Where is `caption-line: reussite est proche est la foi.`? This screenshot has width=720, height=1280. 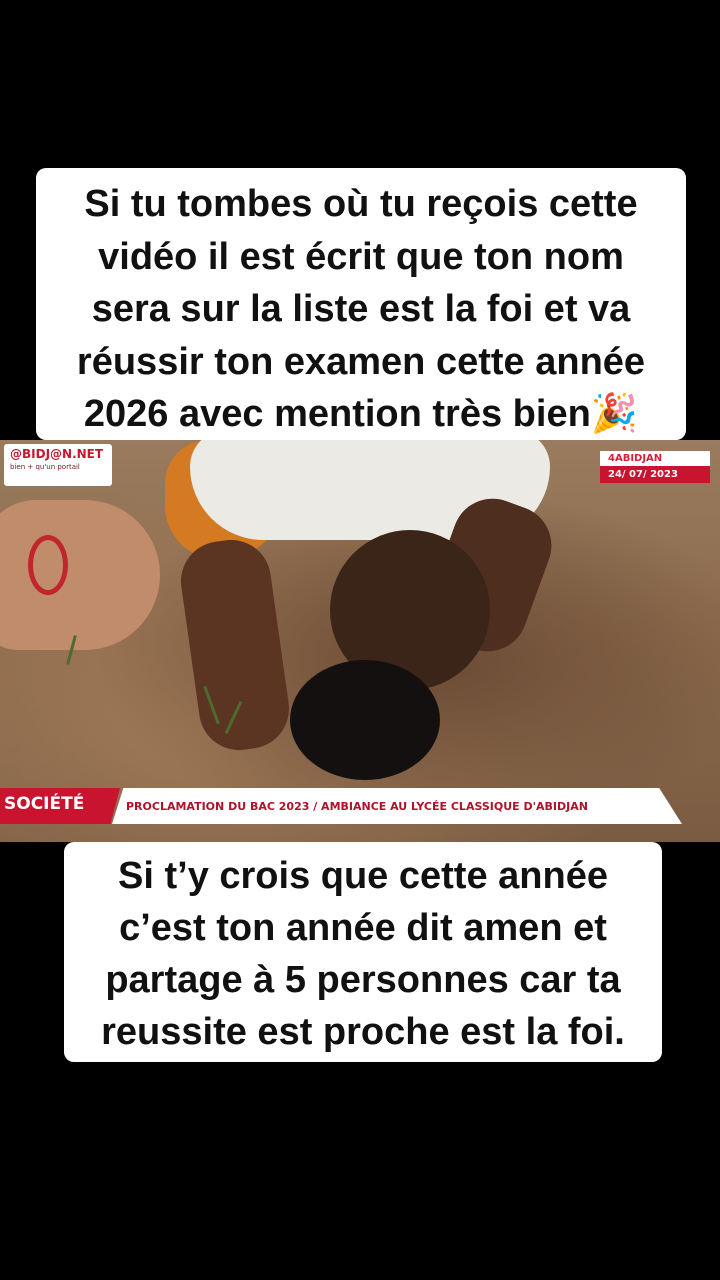 caption-line: reussite est proche est la foi. is located at coordinates (363, 1032).